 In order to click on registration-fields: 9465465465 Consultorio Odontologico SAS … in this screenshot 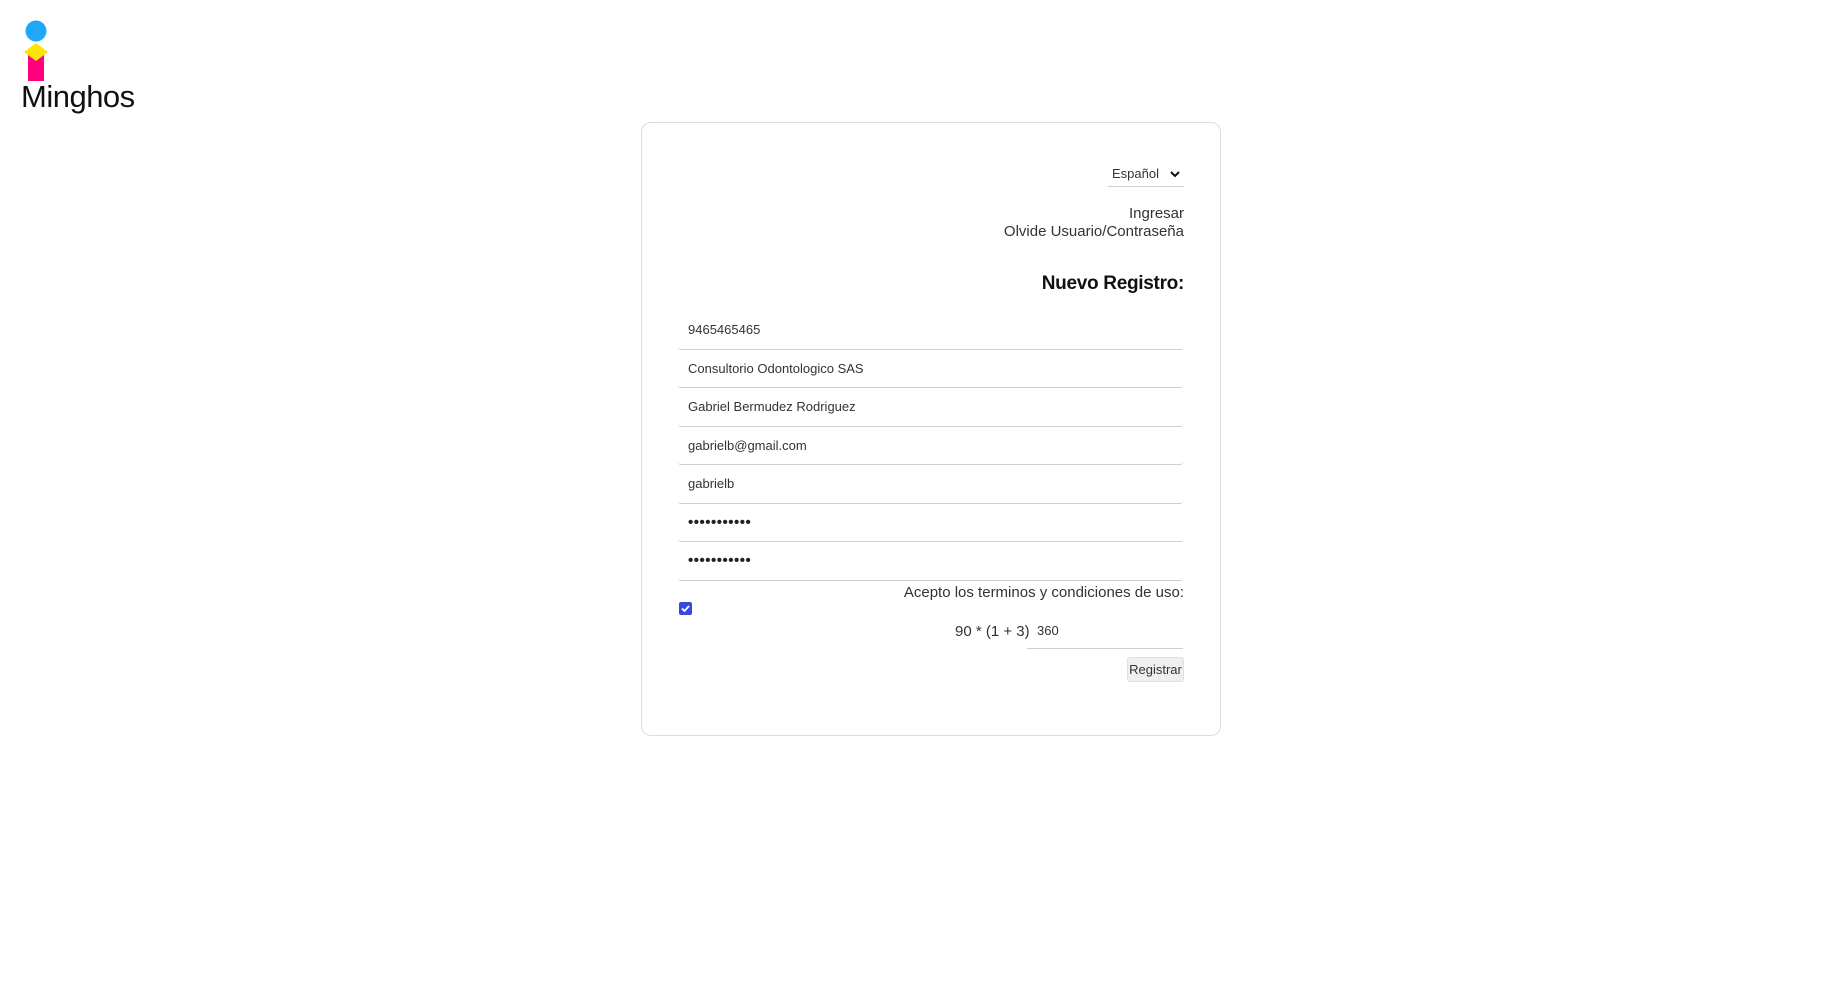, I will do `click(930, 446)`.